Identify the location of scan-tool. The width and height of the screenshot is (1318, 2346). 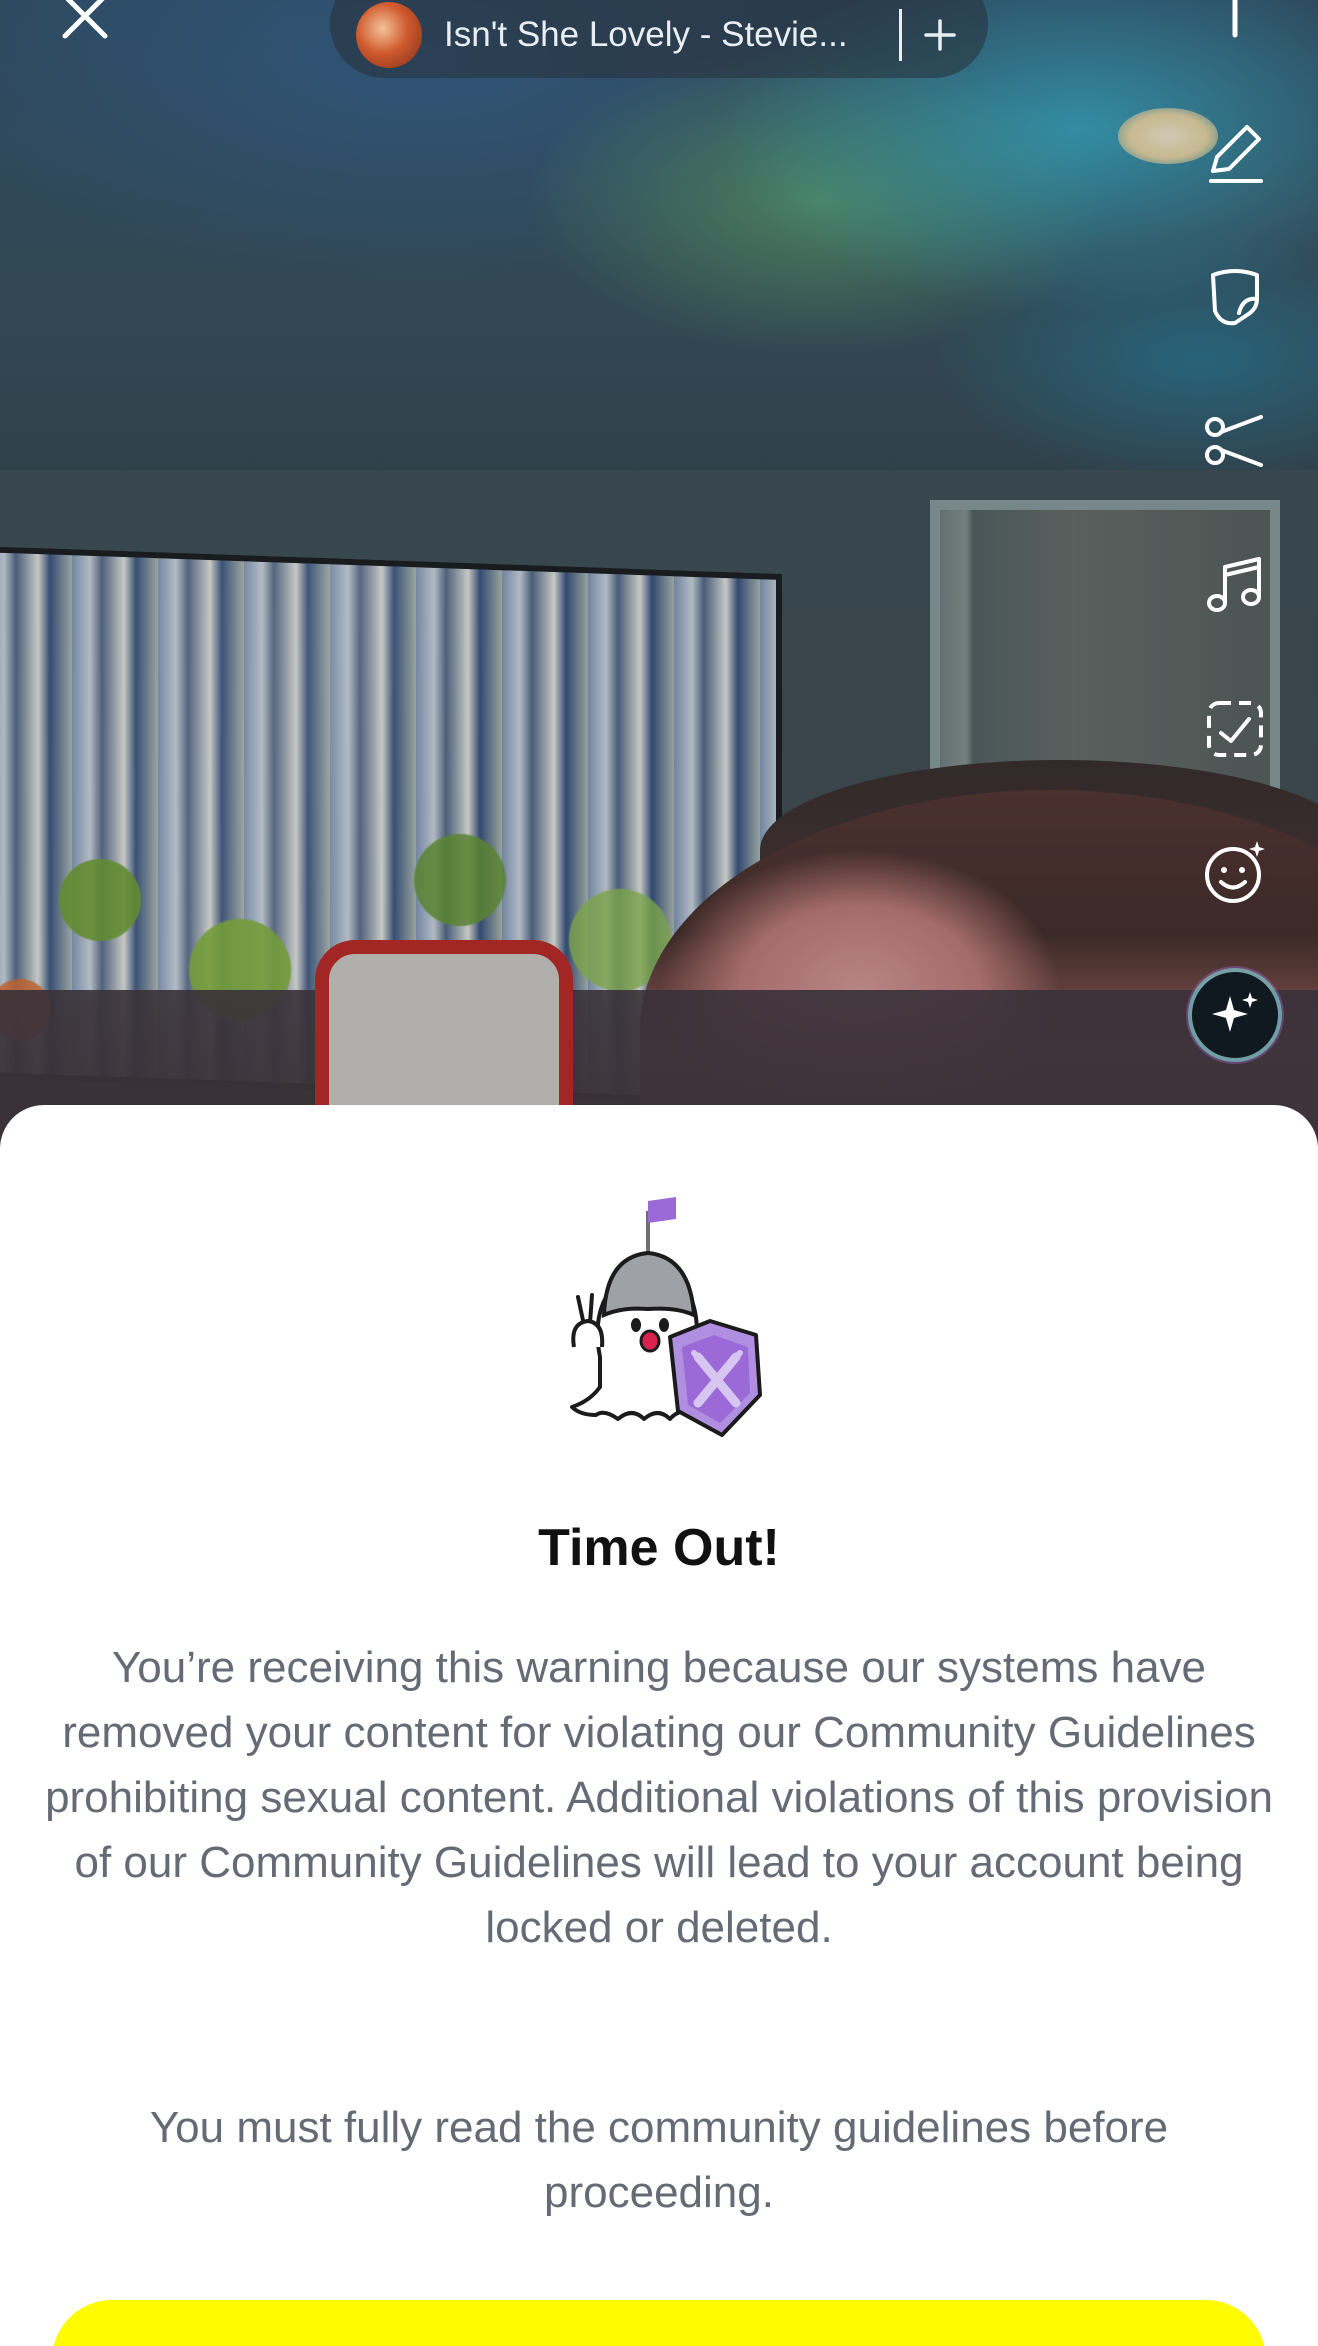
(1235, 729).